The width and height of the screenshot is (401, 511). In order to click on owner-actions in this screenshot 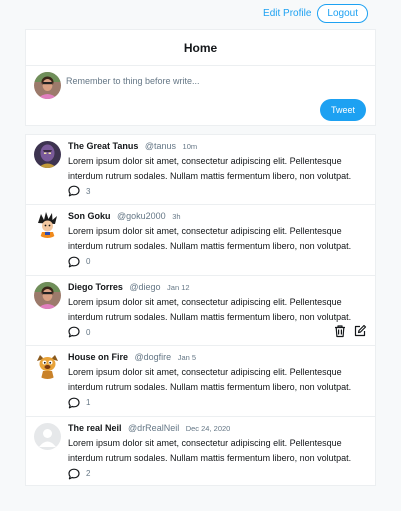, I will do `click(350, 331)`.